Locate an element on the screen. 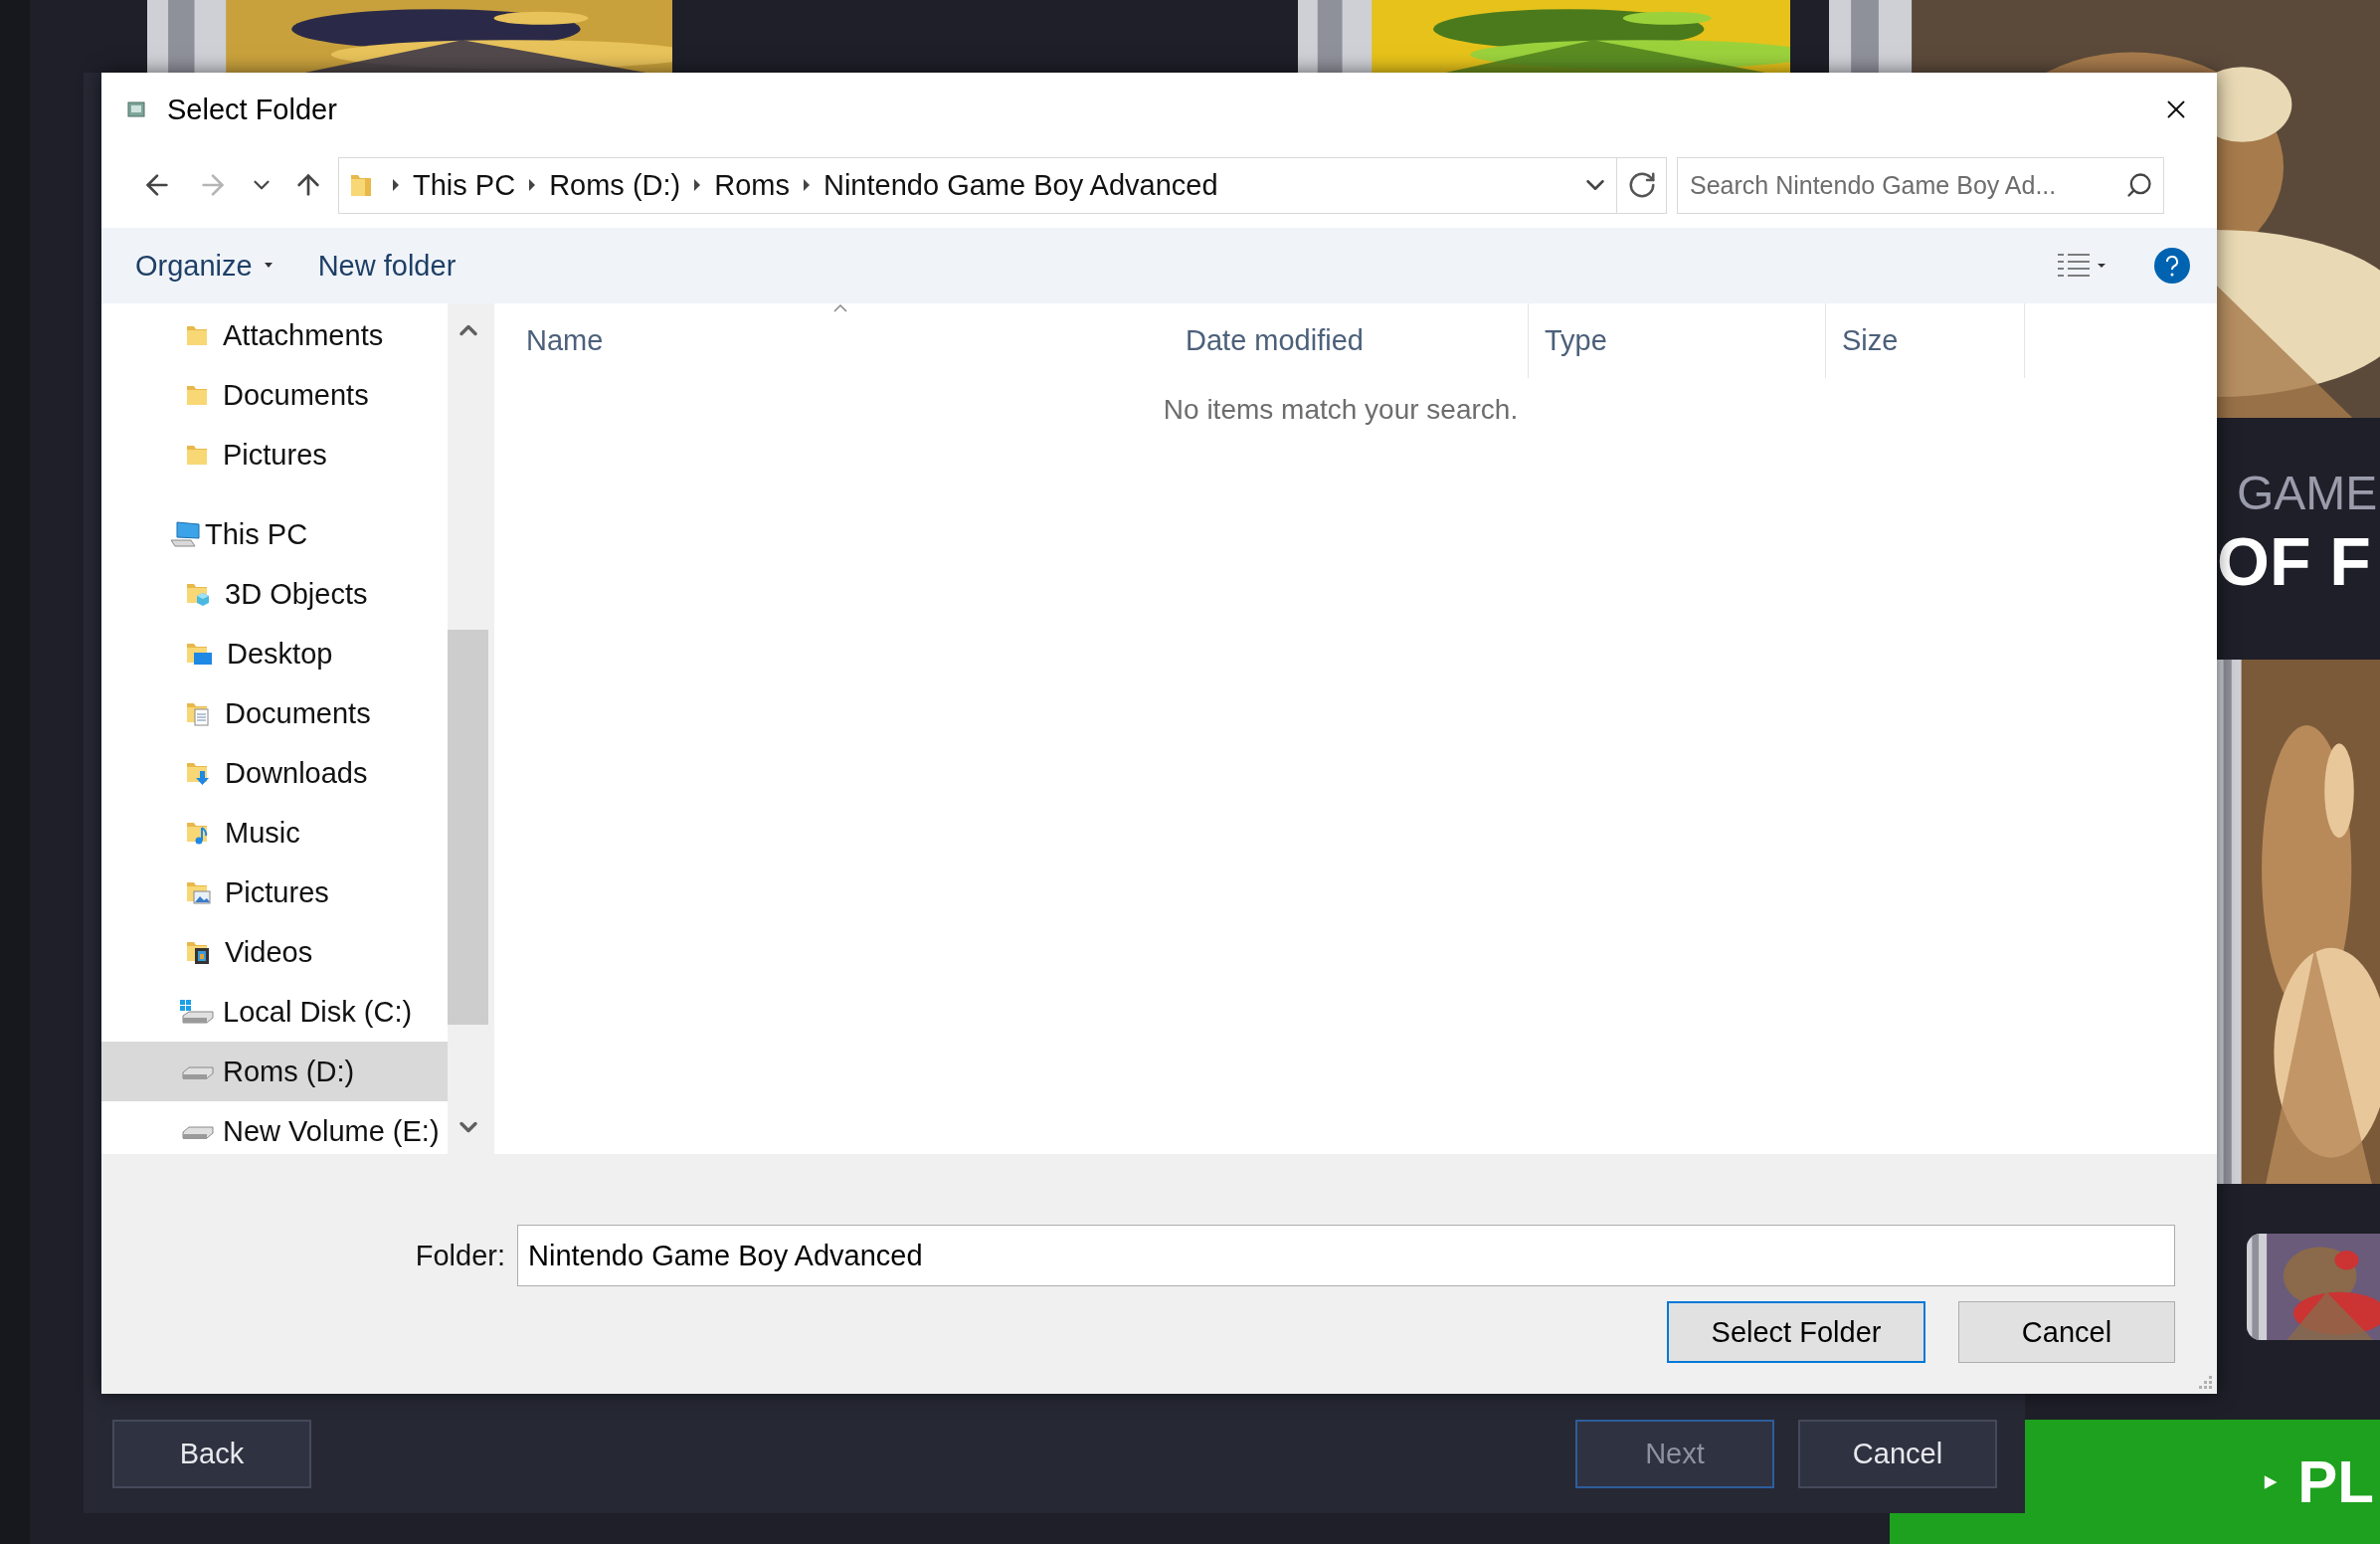  column-header: Date modified is located at coordinates (1349, 340).